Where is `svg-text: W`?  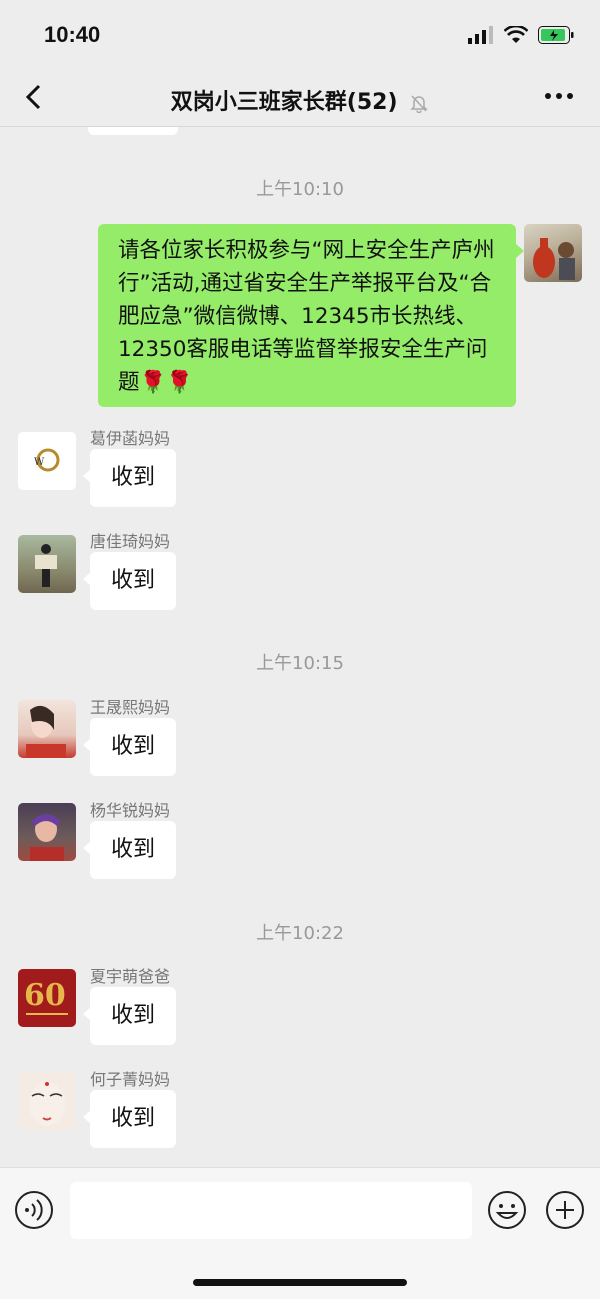 svg-text: W is located at coordinates (39, 462).